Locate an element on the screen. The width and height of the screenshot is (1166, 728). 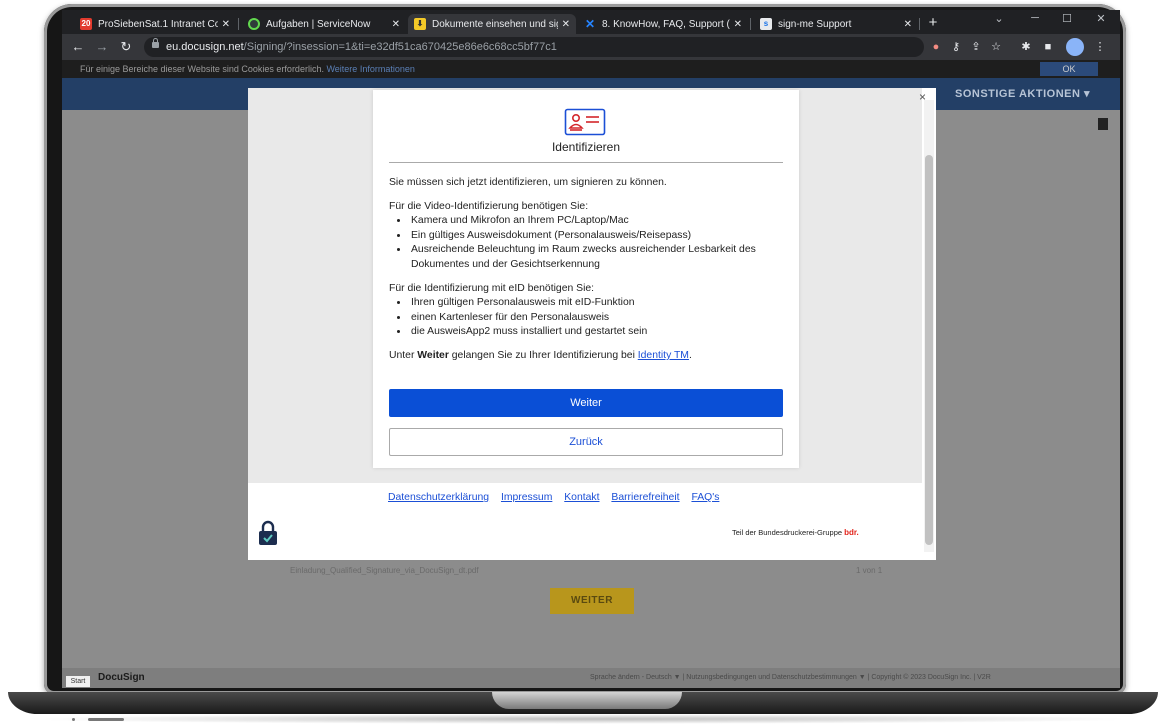
laptop-base is located at coordinates (583, 710).